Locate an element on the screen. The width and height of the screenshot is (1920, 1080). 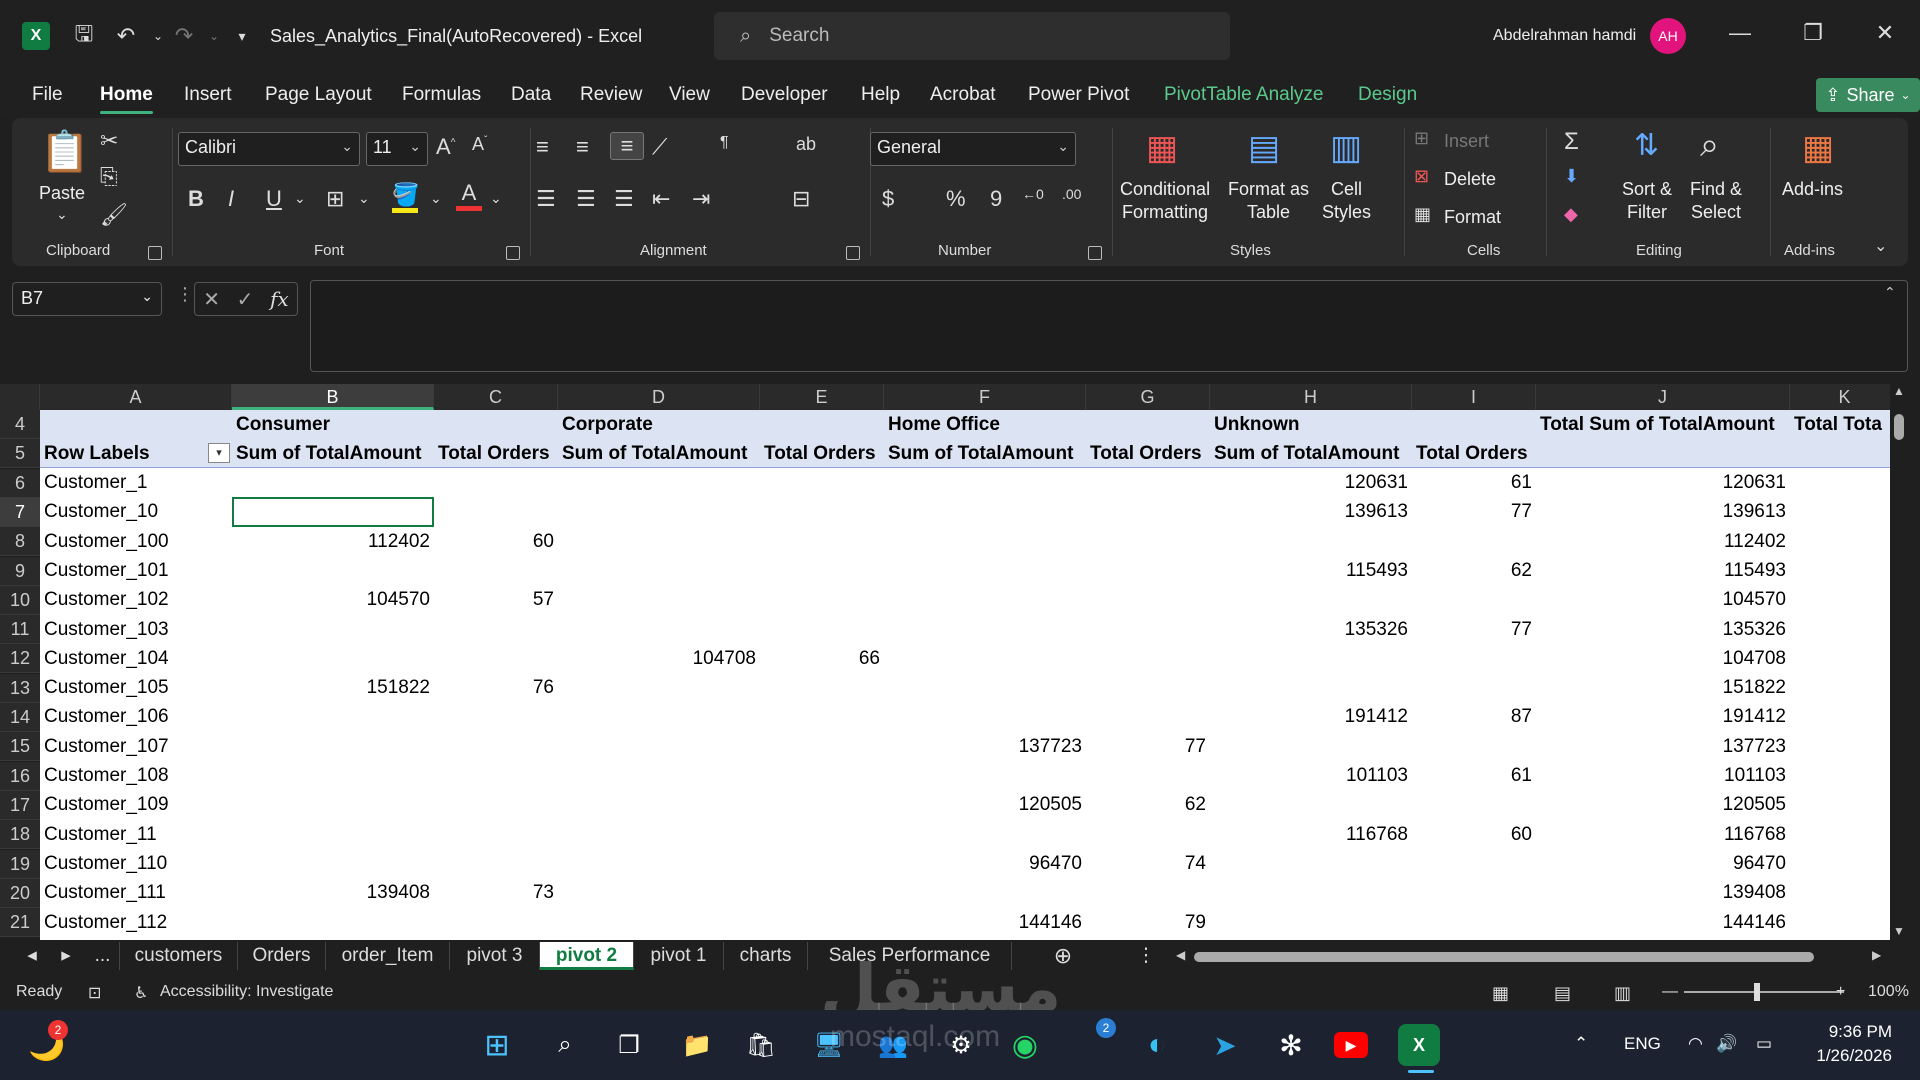
pivot-col-header: Total Orders is located at coordinates (1148, 453).